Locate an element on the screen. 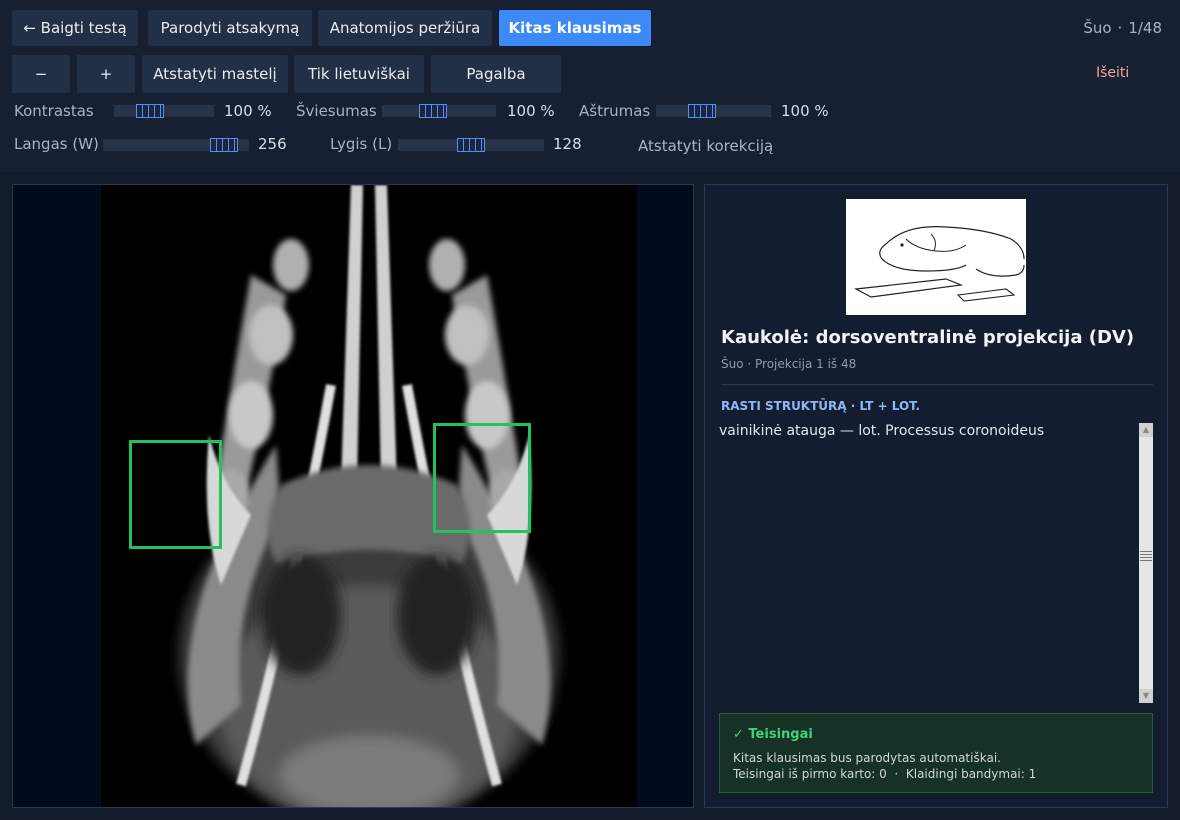  level-slider-thumb is located at coordinates (471, 145).